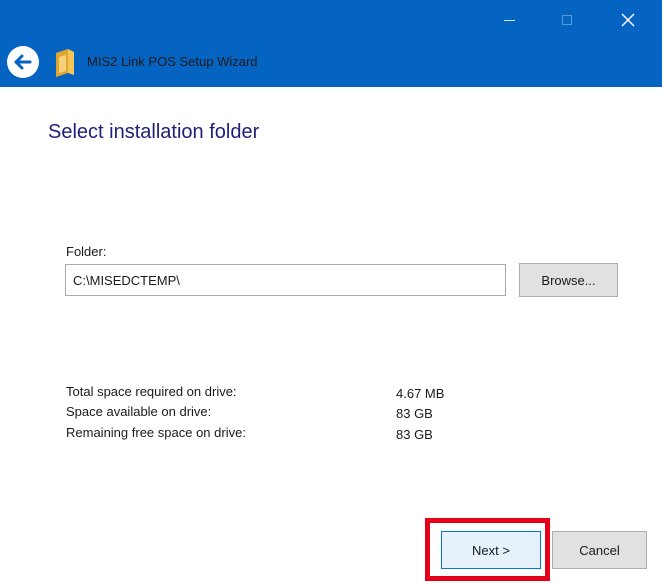  What do you see at coordinates (172, 61) in the screenshot?
I see `window-title: MIS2 Link POS Setup Wizard` at bounding box center [172, 61].